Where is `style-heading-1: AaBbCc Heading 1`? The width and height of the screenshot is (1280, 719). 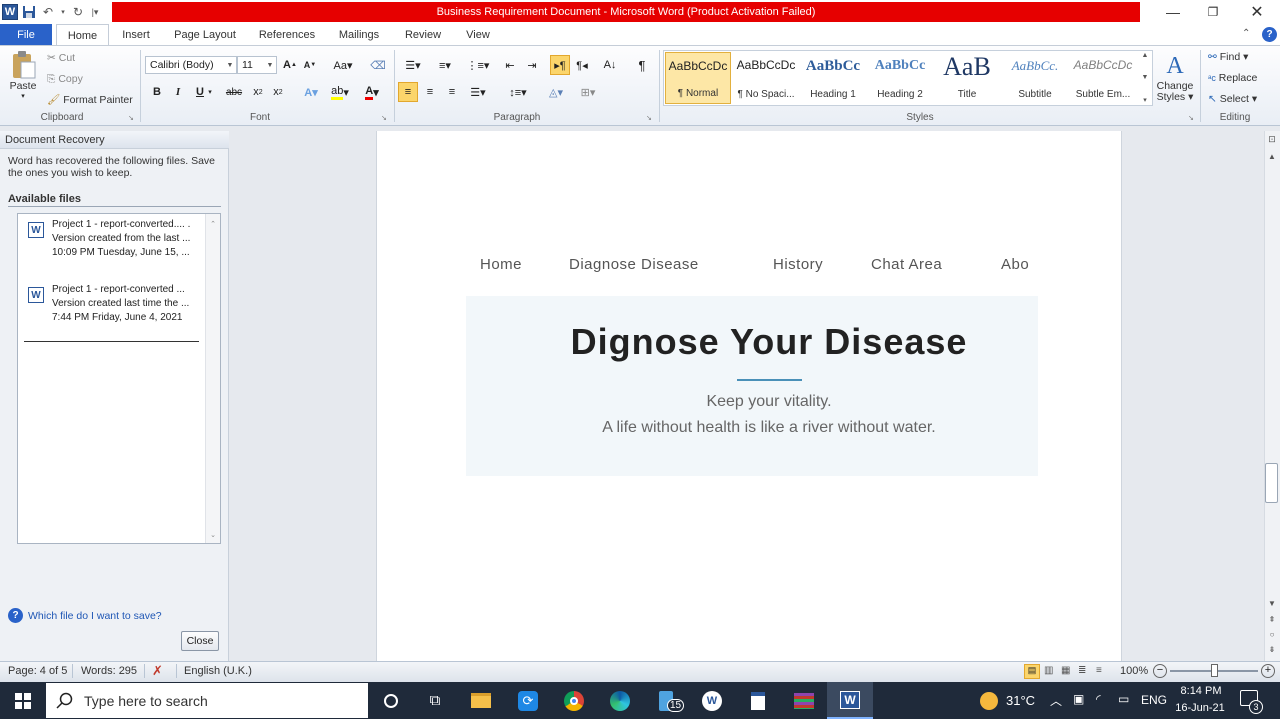
style-heading-1: AaBbCc Heading 1 is located at coordinates (833, 78).